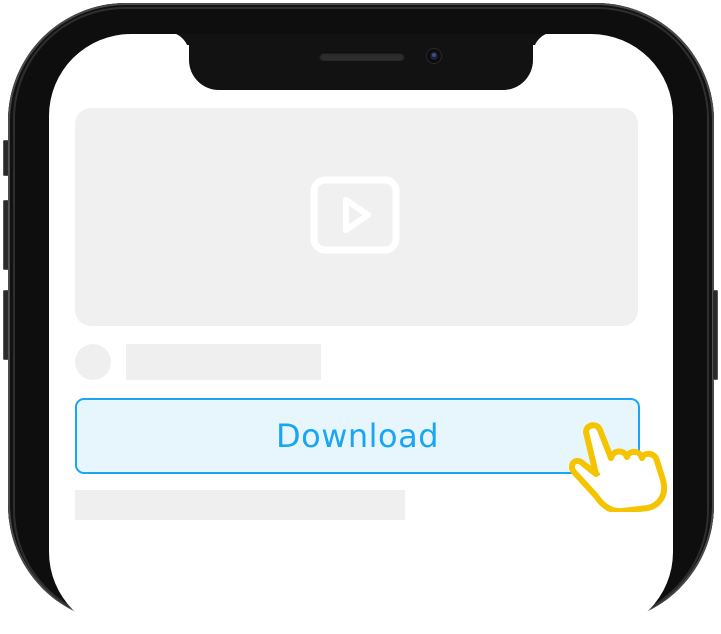  What do you see at coordinates (223, 362) in the screenshot?
I see `title-placeholder` at bounding box center [223, 362].